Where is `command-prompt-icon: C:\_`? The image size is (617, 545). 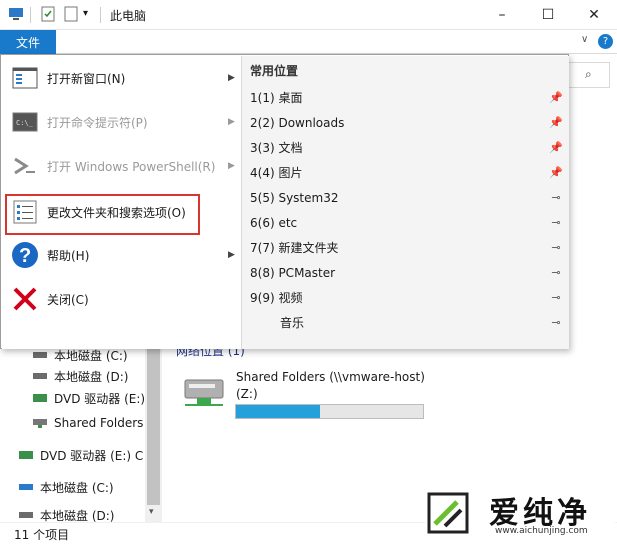 command-prompt-icon: C:\_ is located at coordinates (25, 122).